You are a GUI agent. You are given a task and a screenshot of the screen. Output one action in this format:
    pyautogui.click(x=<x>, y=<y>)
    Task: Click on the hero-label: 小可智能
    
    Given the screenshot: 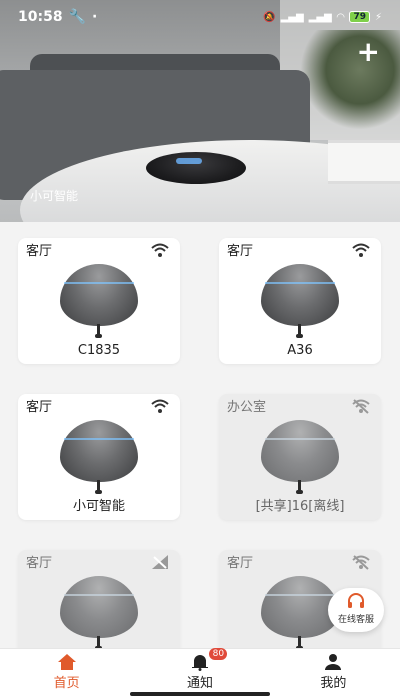 What is the action you would take?
    pyautogui.click(x=54, y=196)
    